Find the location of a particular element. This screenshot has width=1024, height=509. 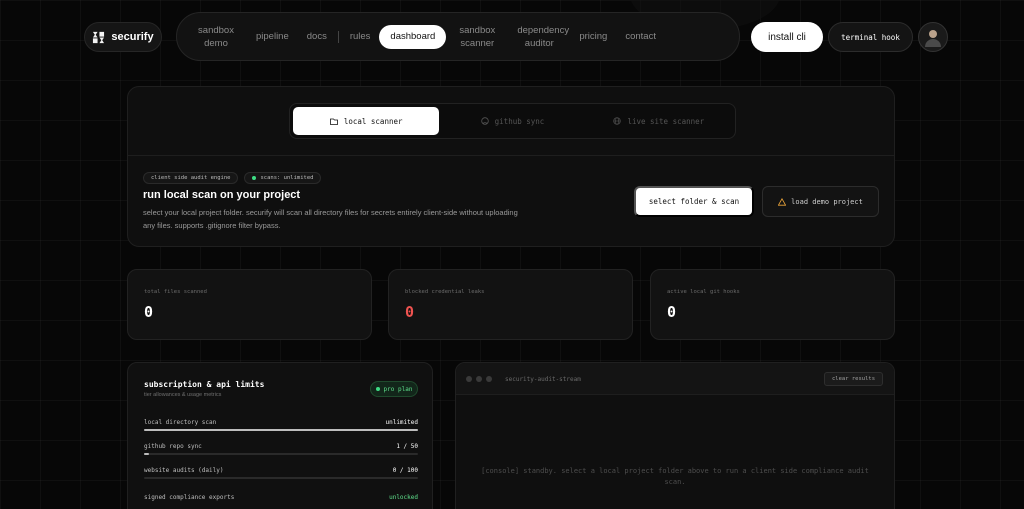

avatar-icon is located at coordinates (933, 38).